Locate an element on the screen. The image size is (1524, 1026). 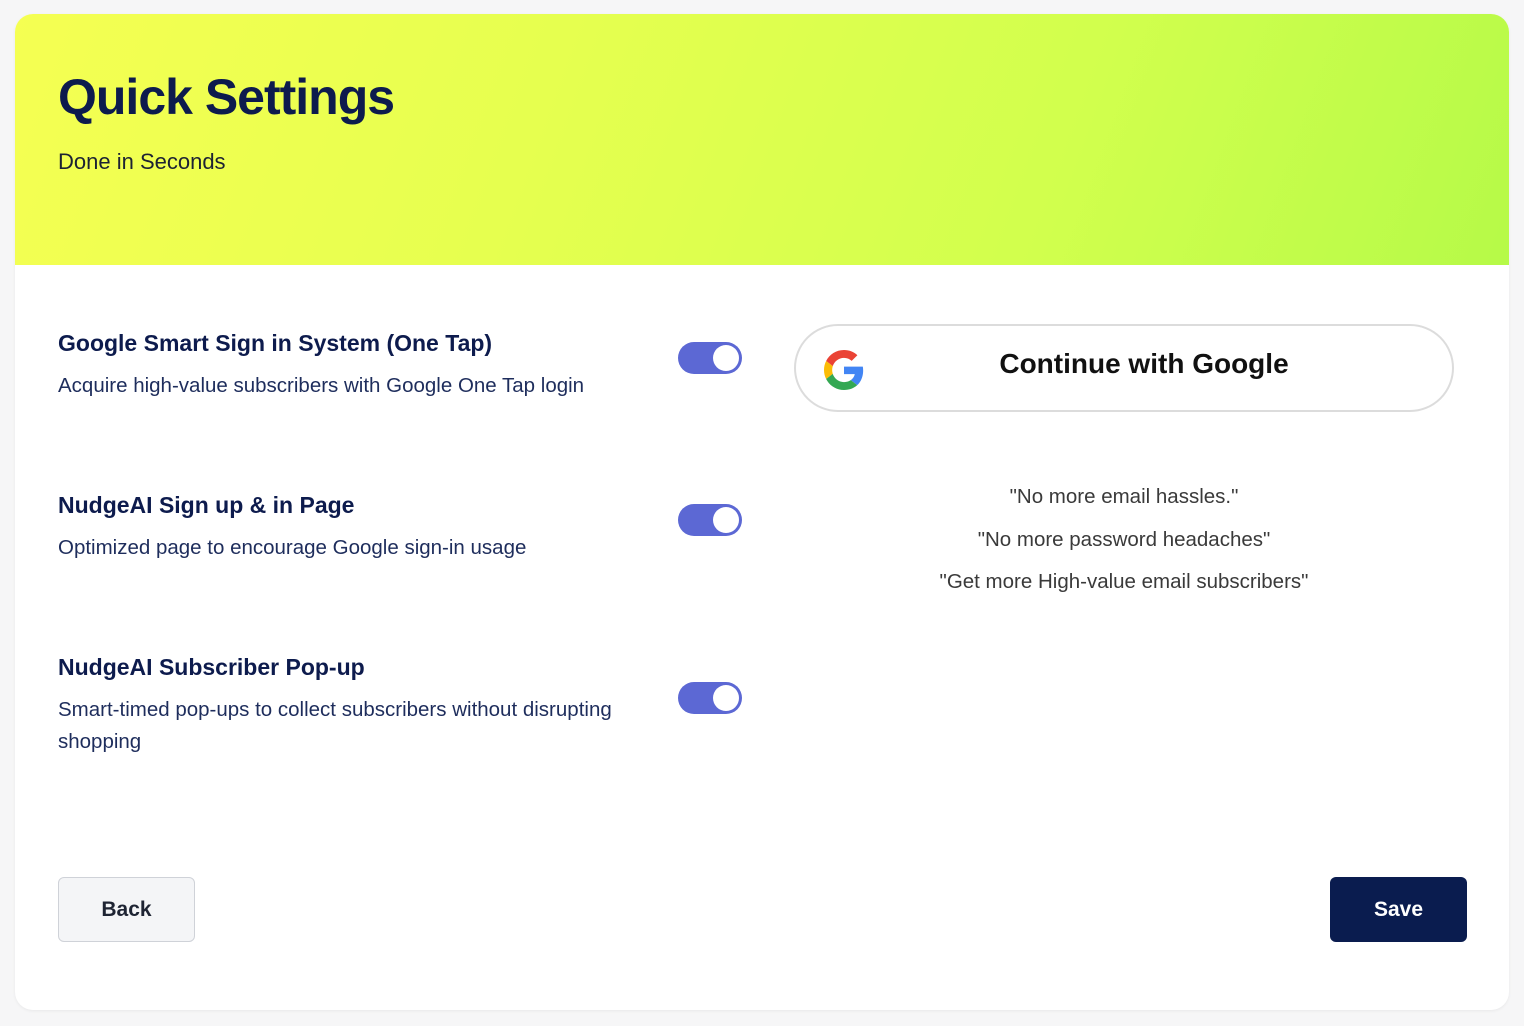
quote-text: "No more password headaches" is located at coordinates (1124, 539).